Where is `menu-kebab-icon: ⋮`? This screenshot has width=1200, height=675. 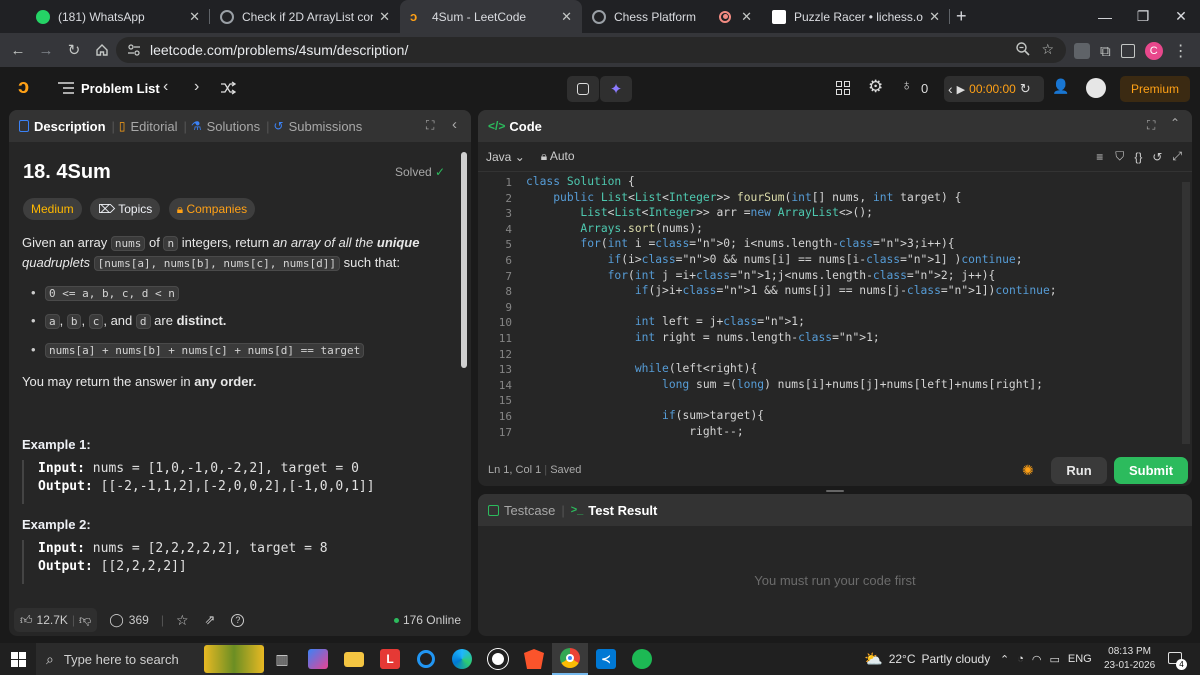 menu-kebab-icon: ⋮ is located at coordinates (1181, 51).